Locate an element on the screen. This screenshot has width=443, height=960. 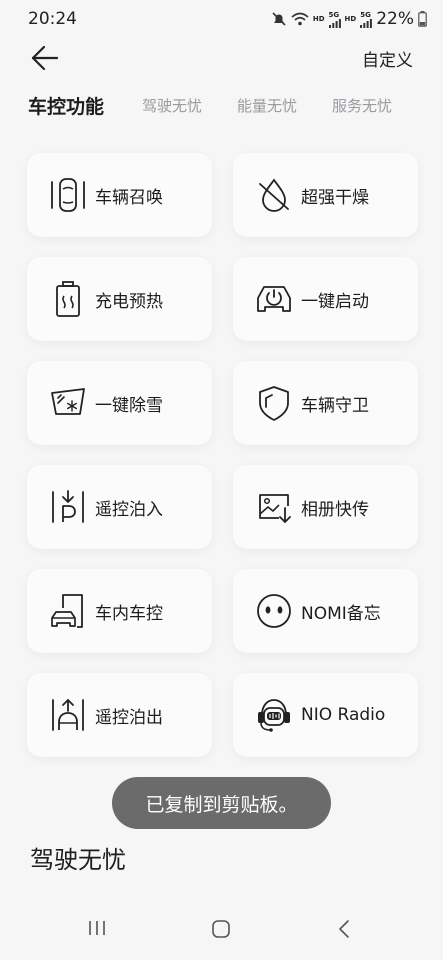
nav-back-icon is located at coordinates (344, 929).